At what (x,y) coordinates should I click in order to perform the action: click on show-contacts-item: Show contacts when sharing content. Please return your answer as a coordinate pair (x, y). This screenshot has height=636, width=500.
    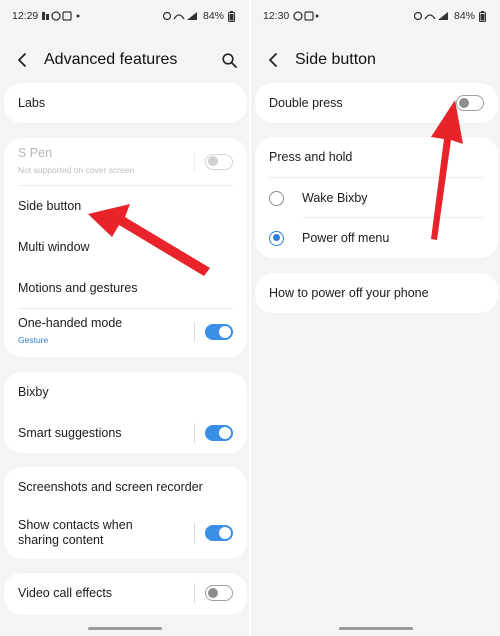
    Looking at the image, I should click on (125, 533).